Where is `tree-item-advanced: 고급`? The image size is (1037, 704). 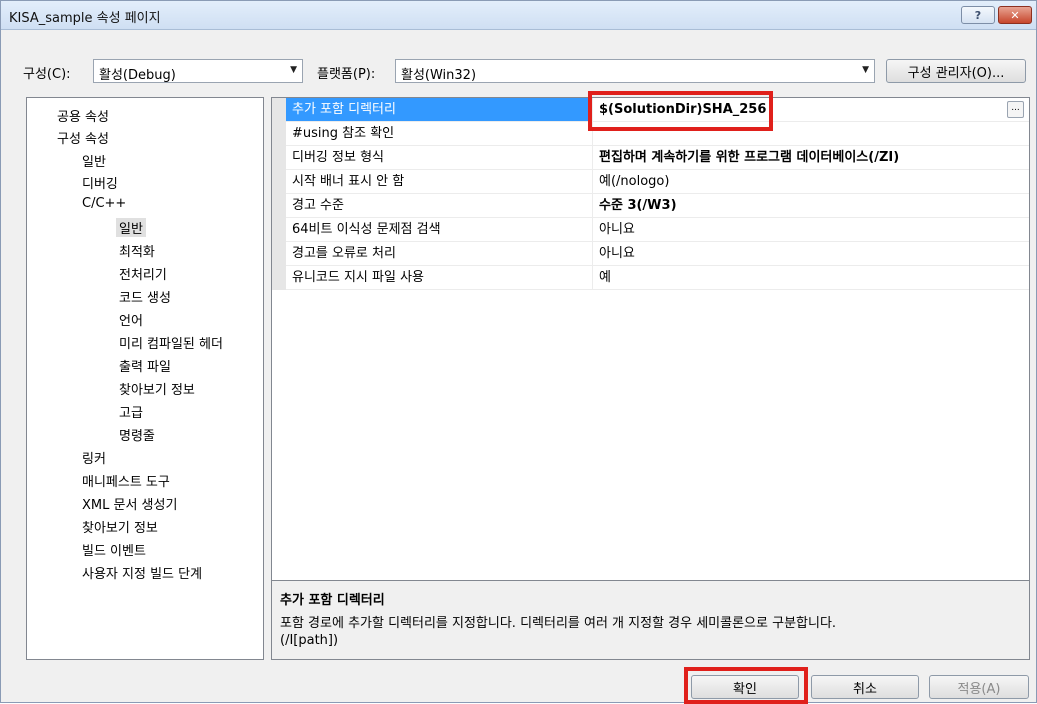
tree-item-advanced: 고급 is located at coordinates (131, 411).